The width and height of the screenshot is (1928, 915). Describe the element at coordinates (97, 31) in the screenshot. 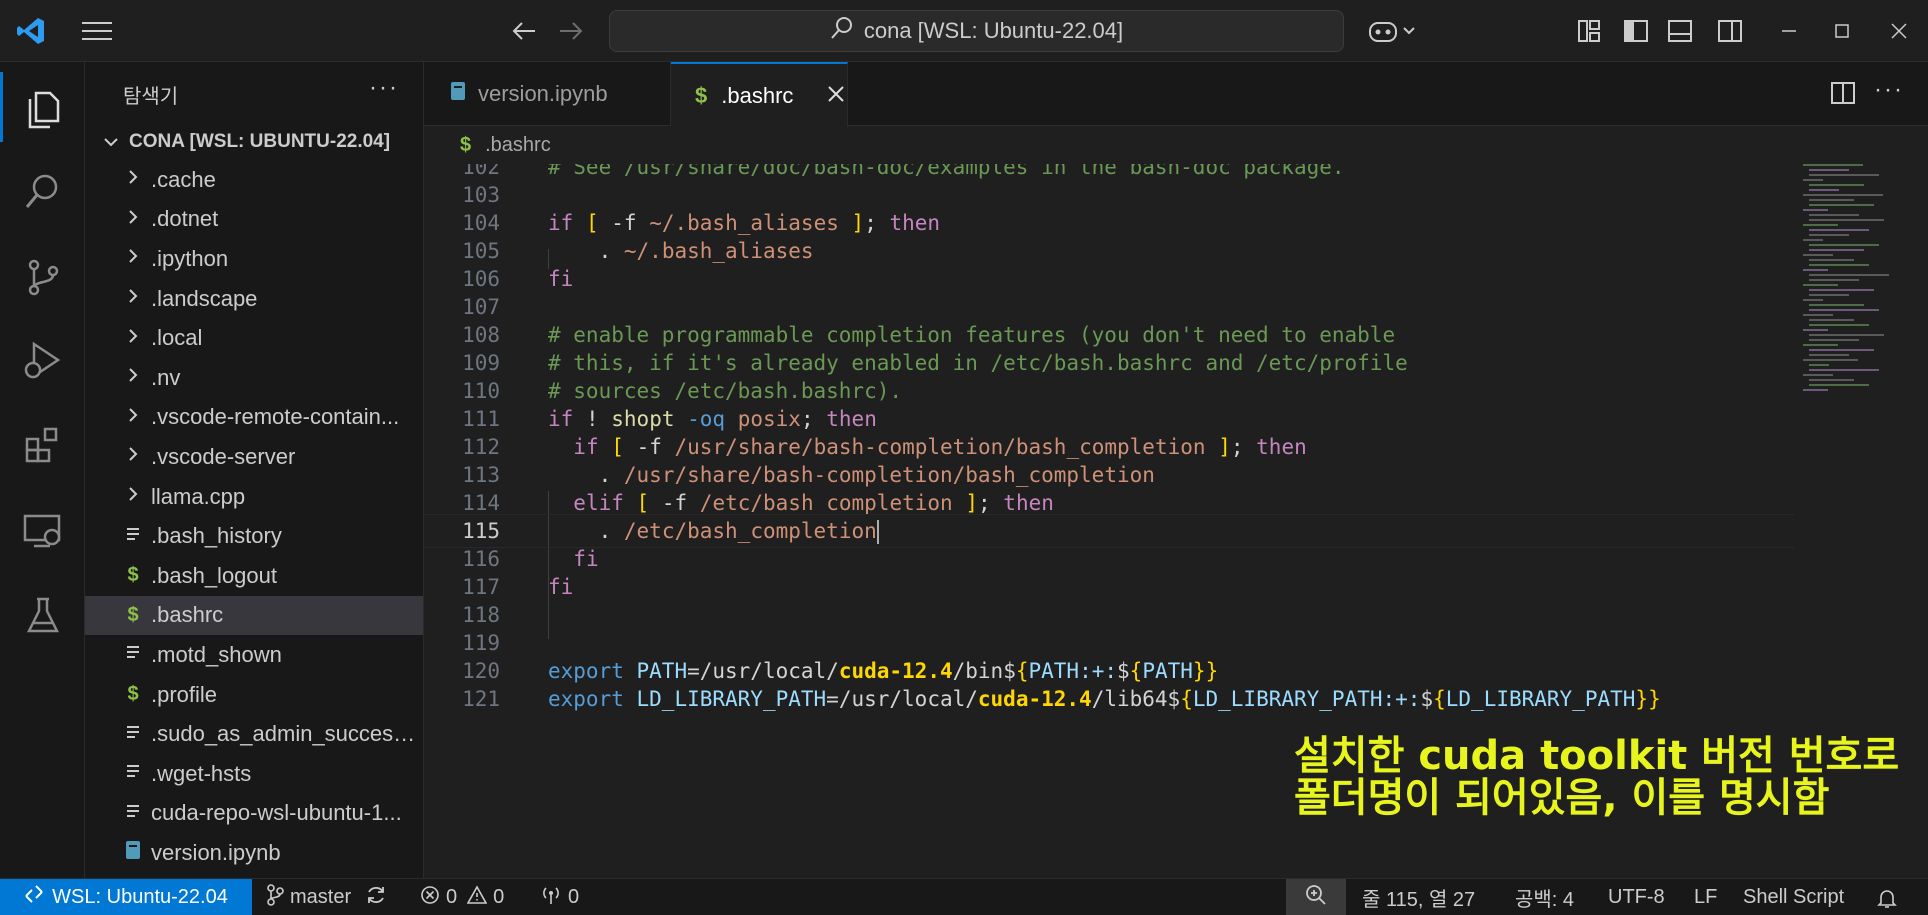

I see `menu-icon` at that location.